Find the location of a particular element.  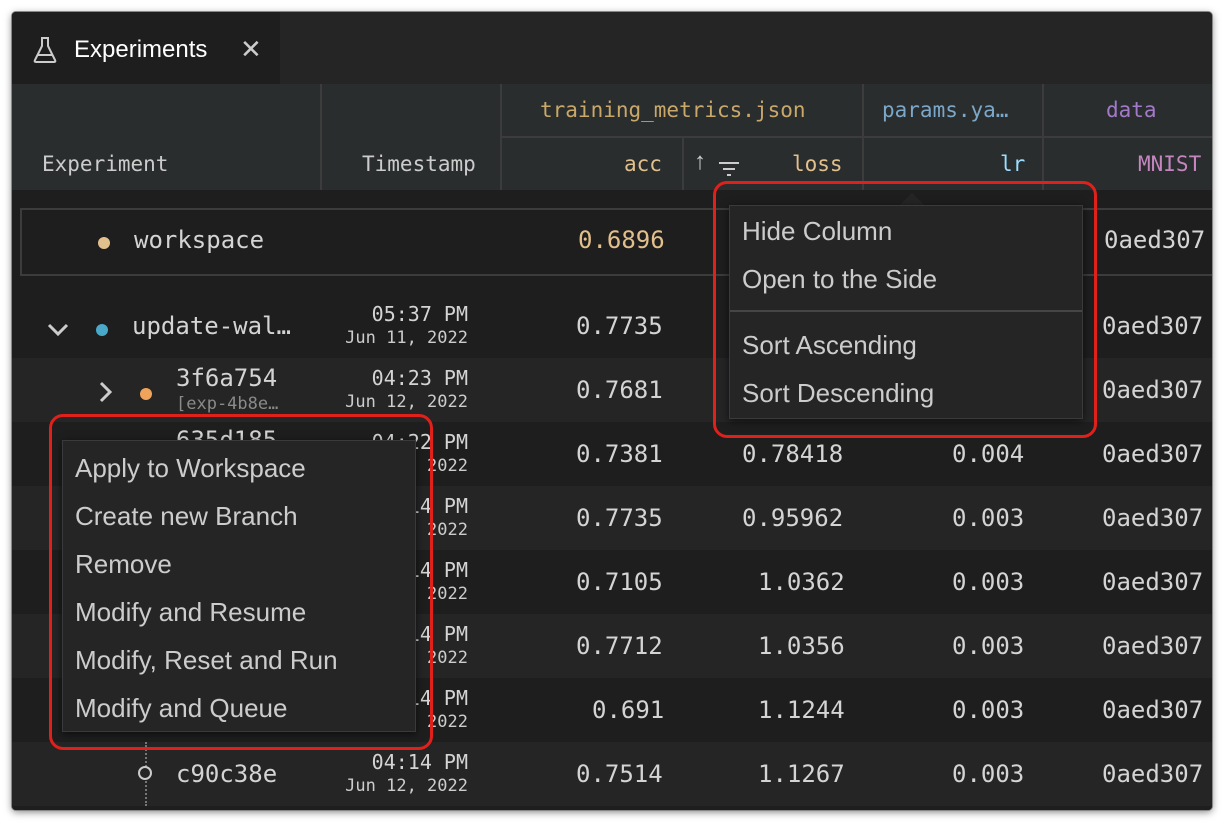

tab-title: Experiments is located at coordinates (141, 49).